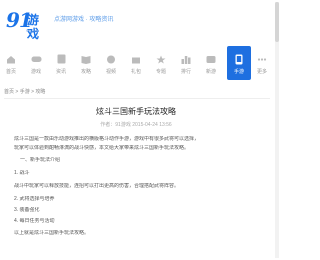 This screenshot has height=260, width=320. What do you see at coordinates (135, 72) in the screenshot?
I see `nav-label: 礼包` at bounding box center [135, 72].